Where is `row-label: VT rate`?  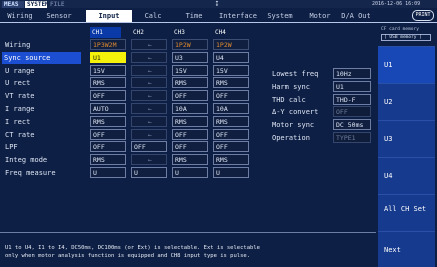 row-label: VT rate is located at coordinates (20, 96).